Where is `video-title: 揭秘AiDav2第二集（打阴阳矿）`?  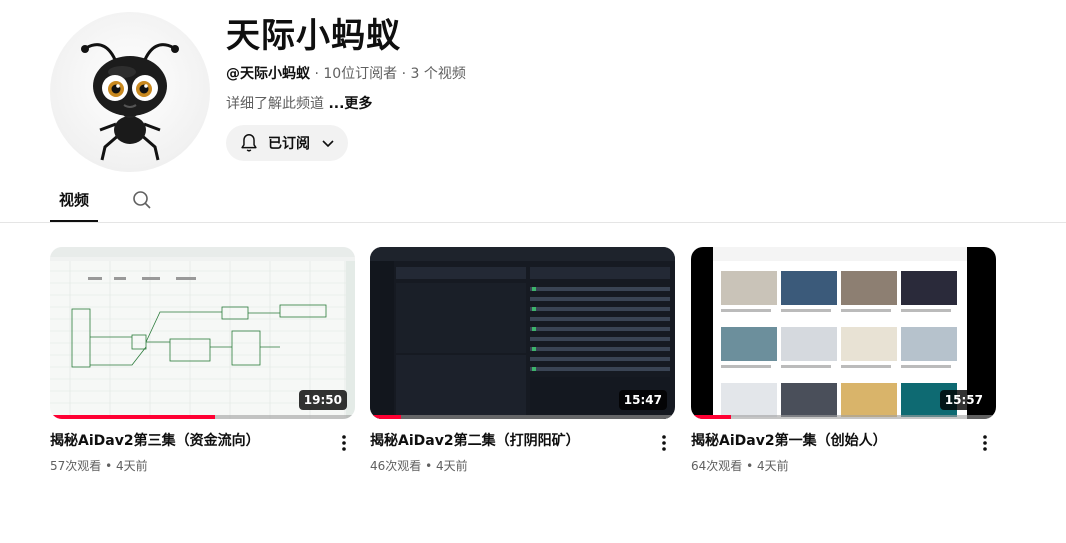
video-title: 揭秘AiDav2第二集（打阴阳矿） is located at coordinates (505, 441).